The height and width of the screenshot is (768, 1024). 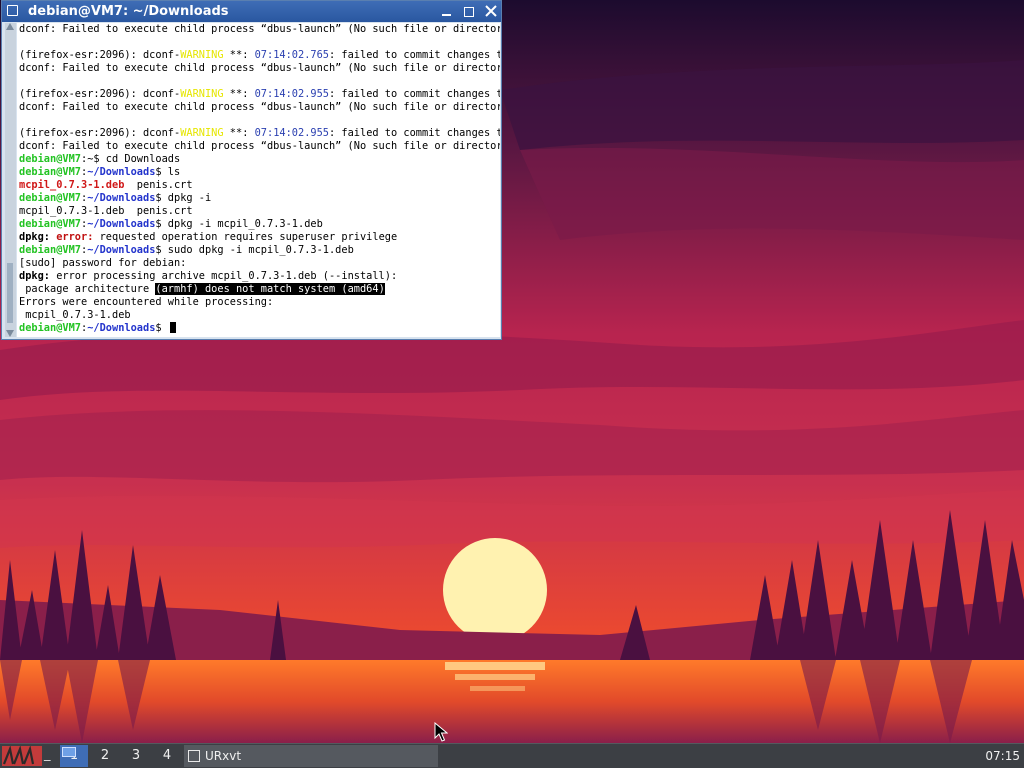 What do you see at coordinates (291, 55) in the screenshot?
I see `terminal-text: 07:14:02.765` at bounding box center [291, 55].